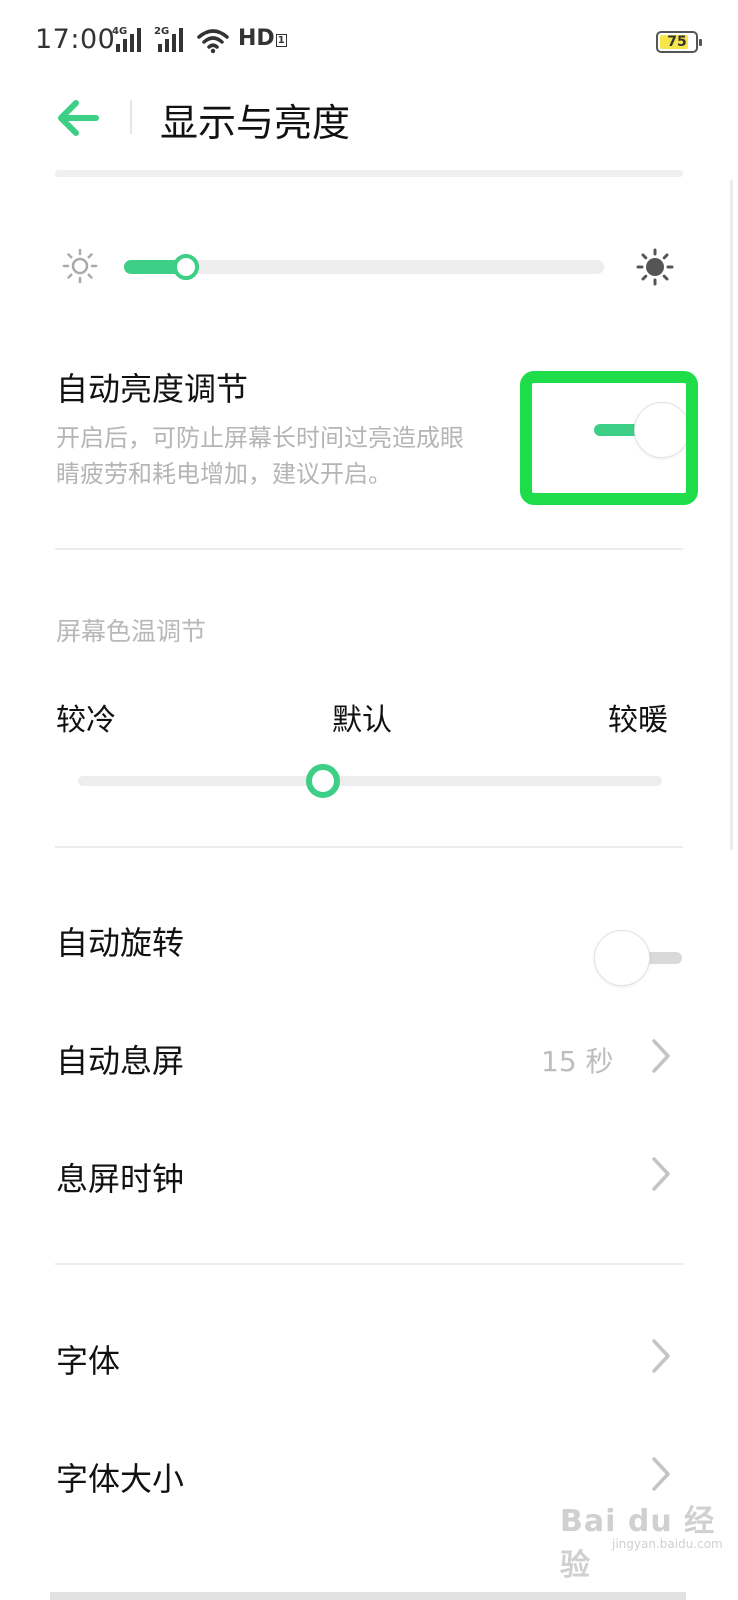 The width and height of the screenshot is (738, 1600). I want to click on brightness-slider, so click(364, 267).